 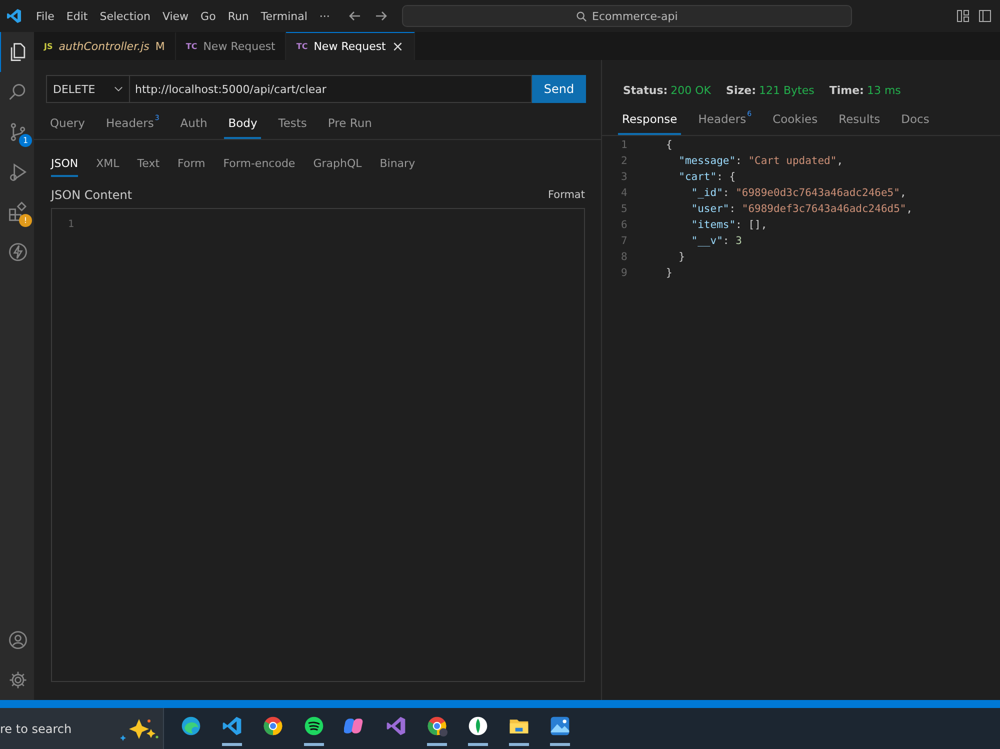 I want to click on response-tab: Headers$^{6}$, so click(x=729, y=120).